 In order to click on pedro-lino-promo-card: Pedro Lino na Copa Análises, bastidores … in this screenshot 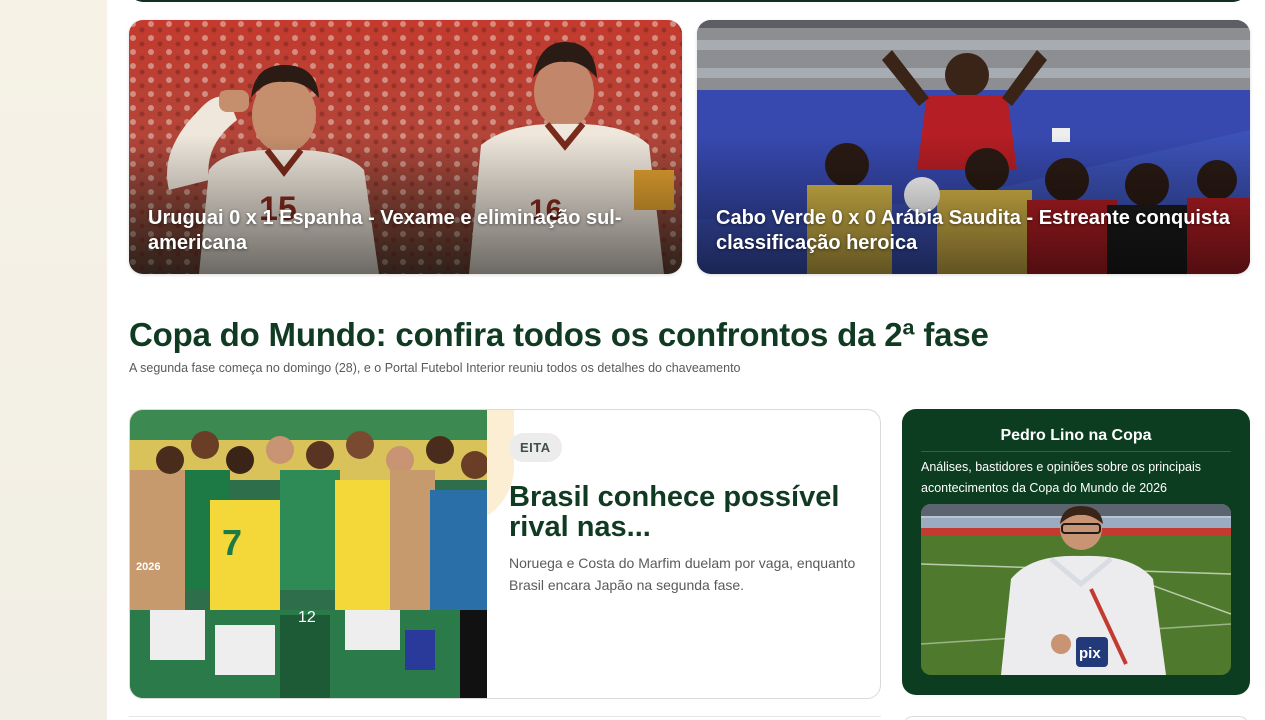, I will do `click(1076, 552)`.